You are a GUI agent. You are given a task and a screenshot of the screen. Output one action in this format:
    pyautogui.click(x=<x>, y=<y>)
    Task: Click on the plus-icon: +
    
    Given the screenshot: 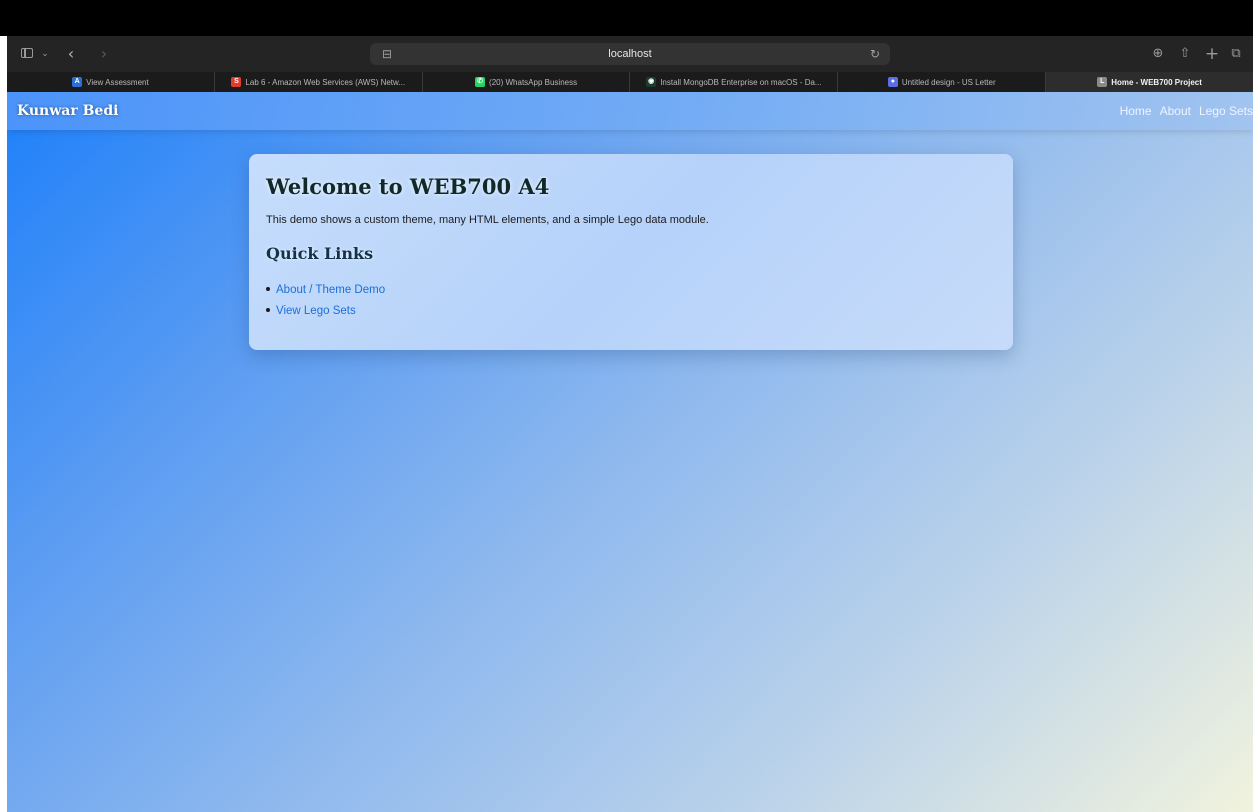 What is the action you would take?
    pyautogui.click(x=1212, y=54)
    